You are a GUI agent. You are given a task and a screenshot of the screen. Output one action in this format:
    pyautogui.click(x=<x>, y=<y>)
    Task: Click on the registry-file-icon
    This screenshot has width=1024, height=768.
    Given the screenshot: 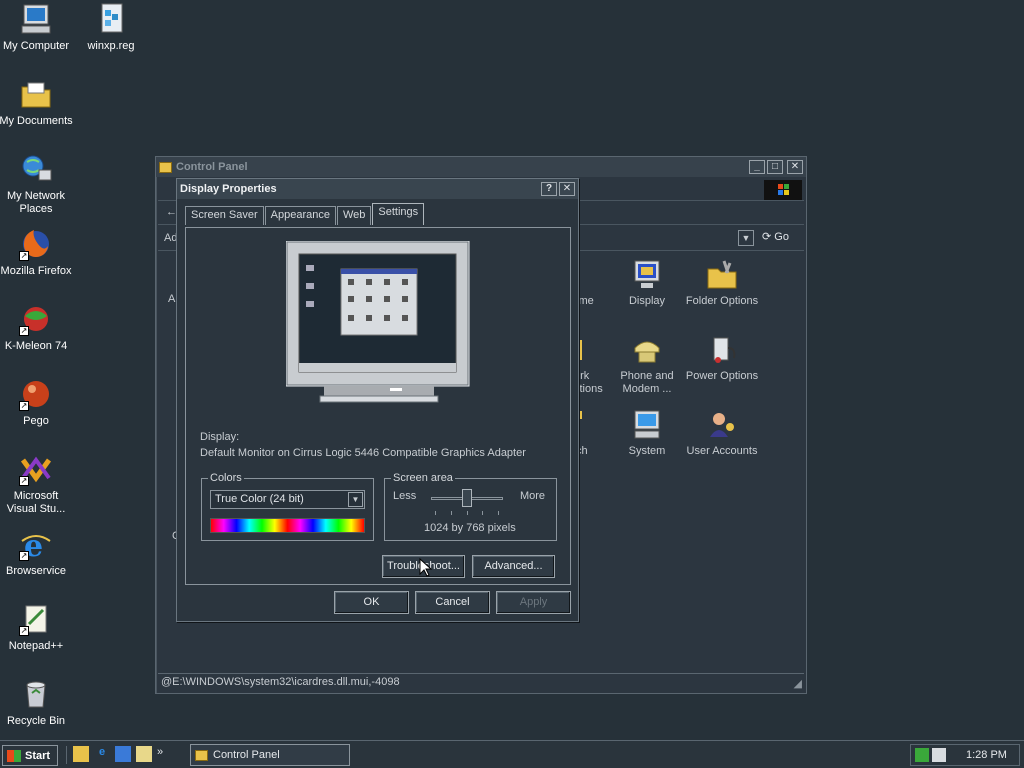 What is the action you would take?
    pyautogui.click(x=111, y=19)
    